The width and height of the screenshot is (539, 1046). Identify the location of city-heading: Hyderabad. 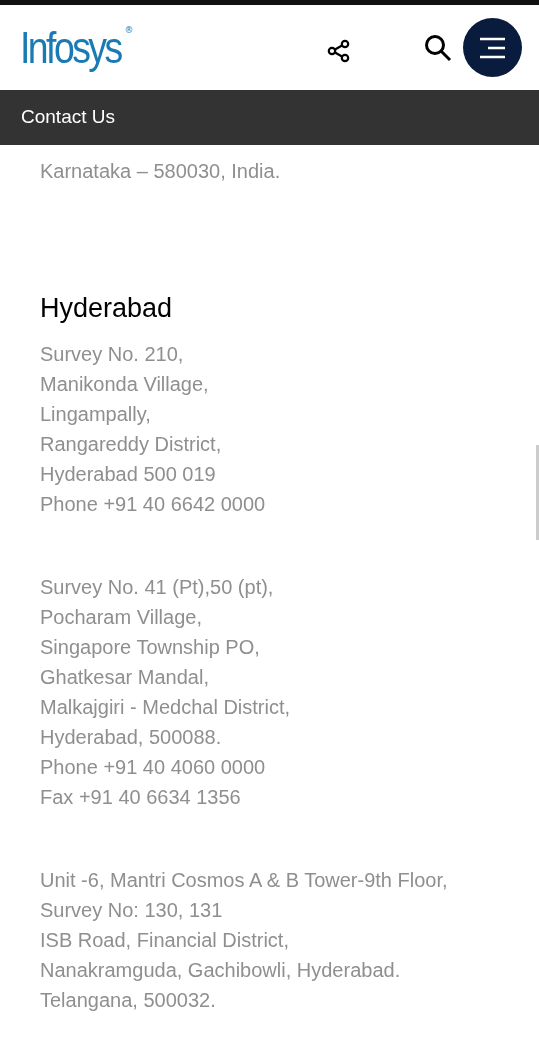
(107, 308).